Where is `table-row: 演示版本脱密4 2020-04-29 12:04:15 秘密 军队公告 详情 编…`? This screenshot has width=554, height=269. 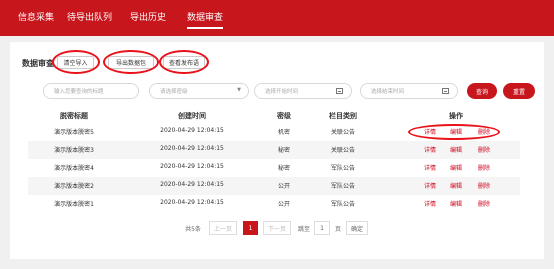
table-row: 演示版本脱密4 2020-04-29 12:04:15 秘密 军队公告 详情 编… is located at coordinates (274, 168).